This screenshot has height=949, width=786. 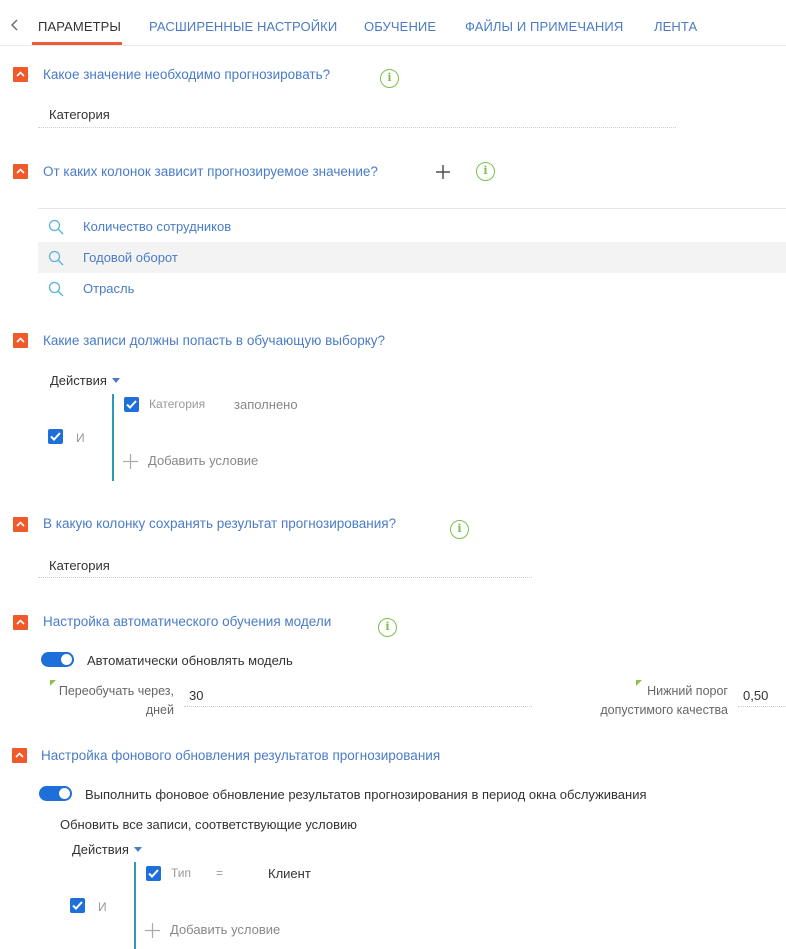 I want to click on quality-threshold-label: Нижний порог допустимого качества, so click(x=654, y=701).